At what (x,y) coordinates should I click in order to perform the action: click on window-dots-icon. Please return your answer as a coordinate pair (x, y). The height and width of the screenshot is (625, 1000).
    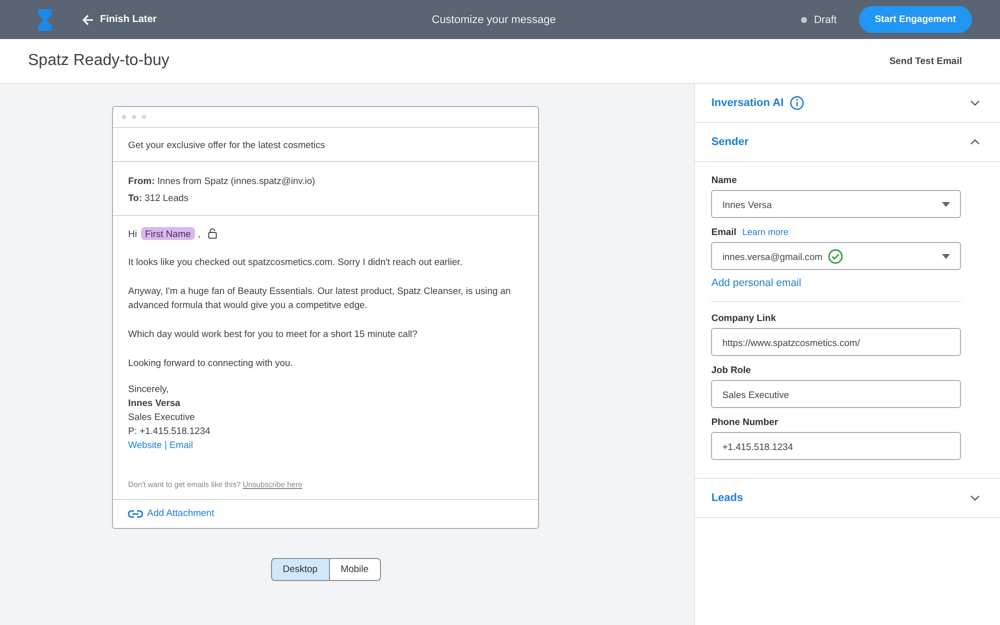
    Looking at the image, I should click on (134, 117).